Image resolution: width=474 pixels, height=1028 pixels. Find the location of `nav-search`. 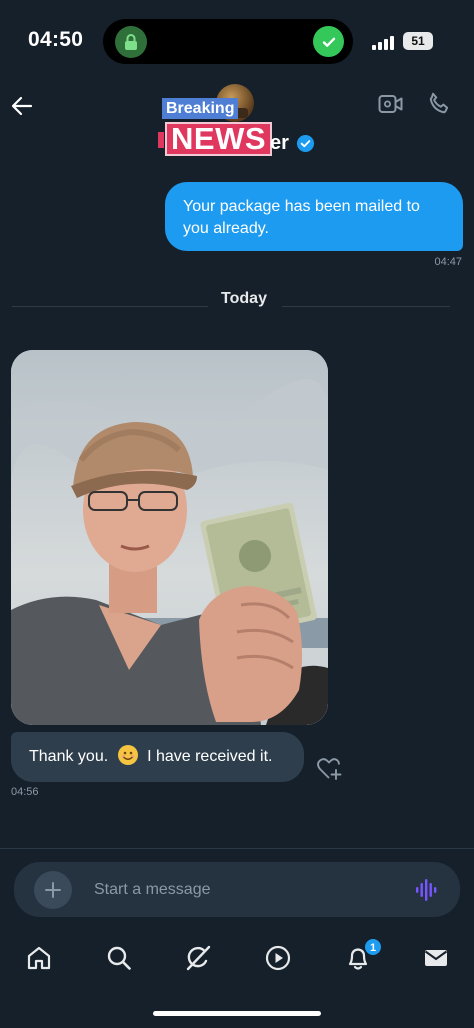

nav-search is located at coordinates (119, 958).